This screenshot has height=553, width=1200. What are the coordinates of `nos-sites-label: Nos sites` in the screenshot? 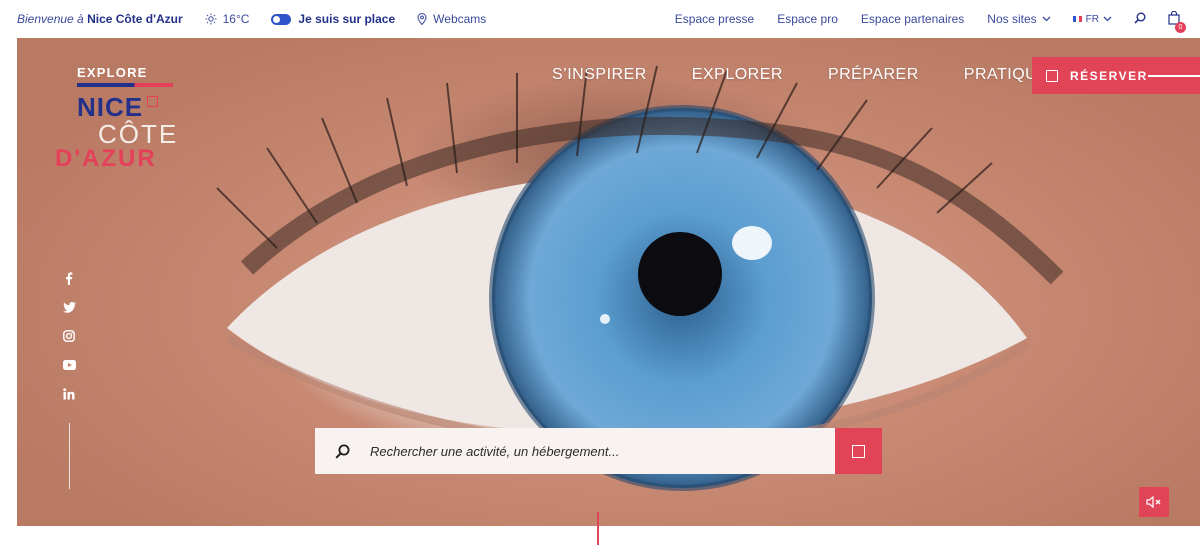 It's located at (1012, 19).